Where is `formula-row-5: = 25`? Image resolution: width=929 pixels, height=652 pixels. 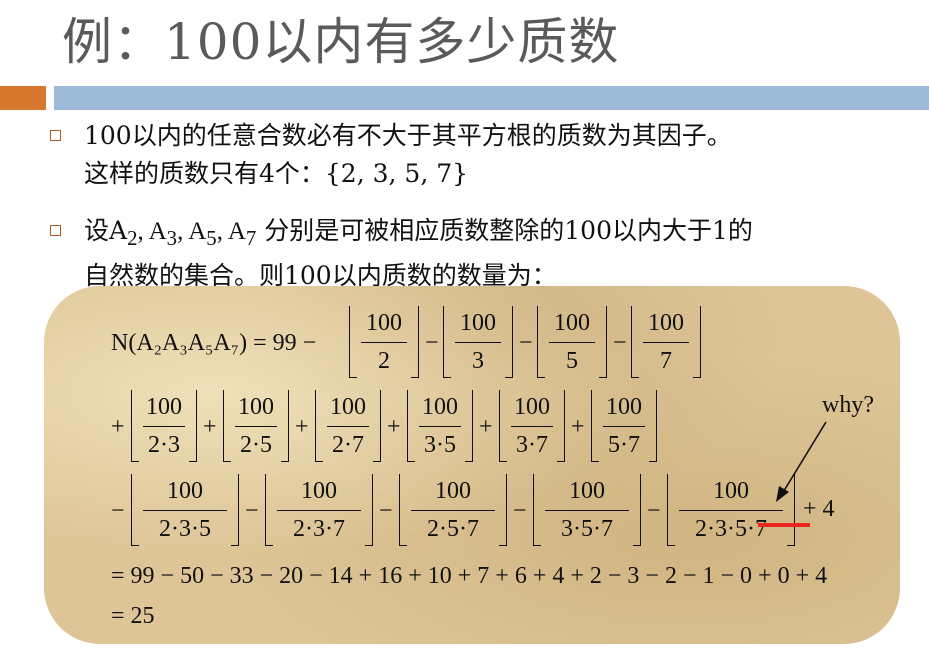
formula-row-5: = 25 is located at coordinates (133, 616).